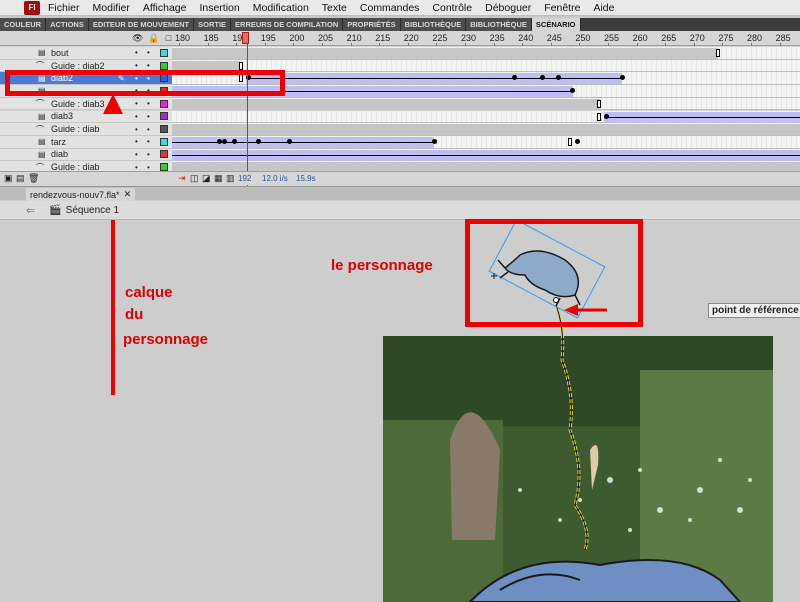 The width and height of the screenshot is (800, 602). What do you see at coordinates (62, 116) in the screenshot?
I see `layer-name: diab3` at bounding box center [62, 116].